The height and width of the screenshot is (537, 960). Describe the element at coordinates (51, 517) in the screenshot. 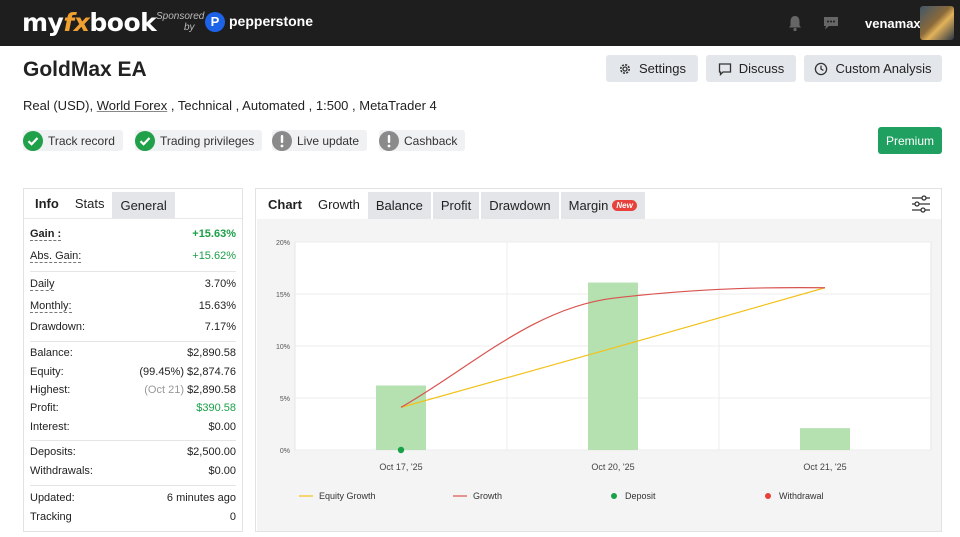

I see `tracking-label: Tracking` at that location.